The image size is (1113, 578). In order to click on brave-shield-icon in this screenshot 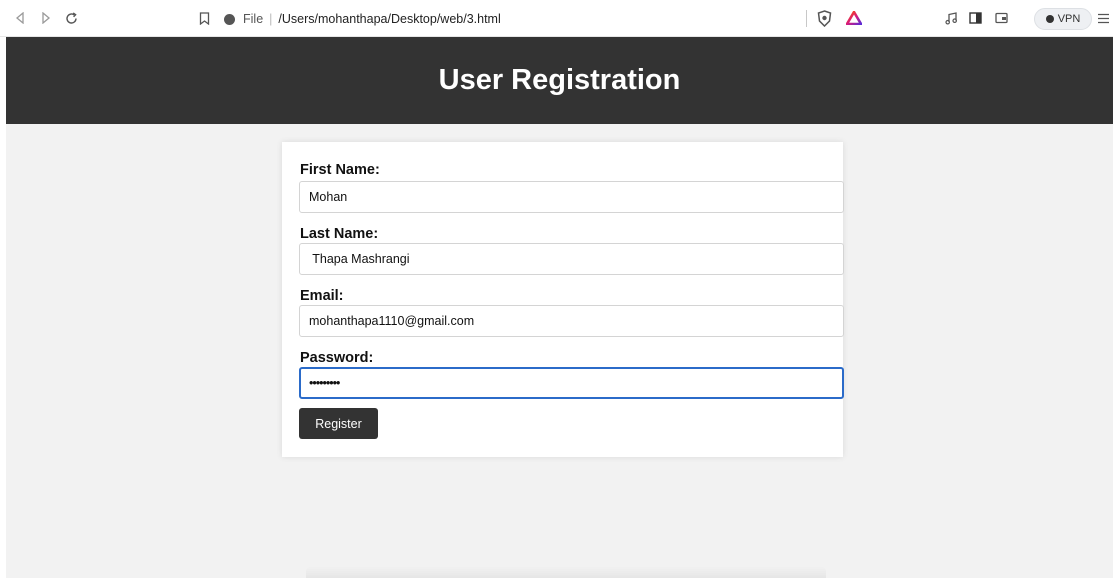, I will do `click(824, 18)`.